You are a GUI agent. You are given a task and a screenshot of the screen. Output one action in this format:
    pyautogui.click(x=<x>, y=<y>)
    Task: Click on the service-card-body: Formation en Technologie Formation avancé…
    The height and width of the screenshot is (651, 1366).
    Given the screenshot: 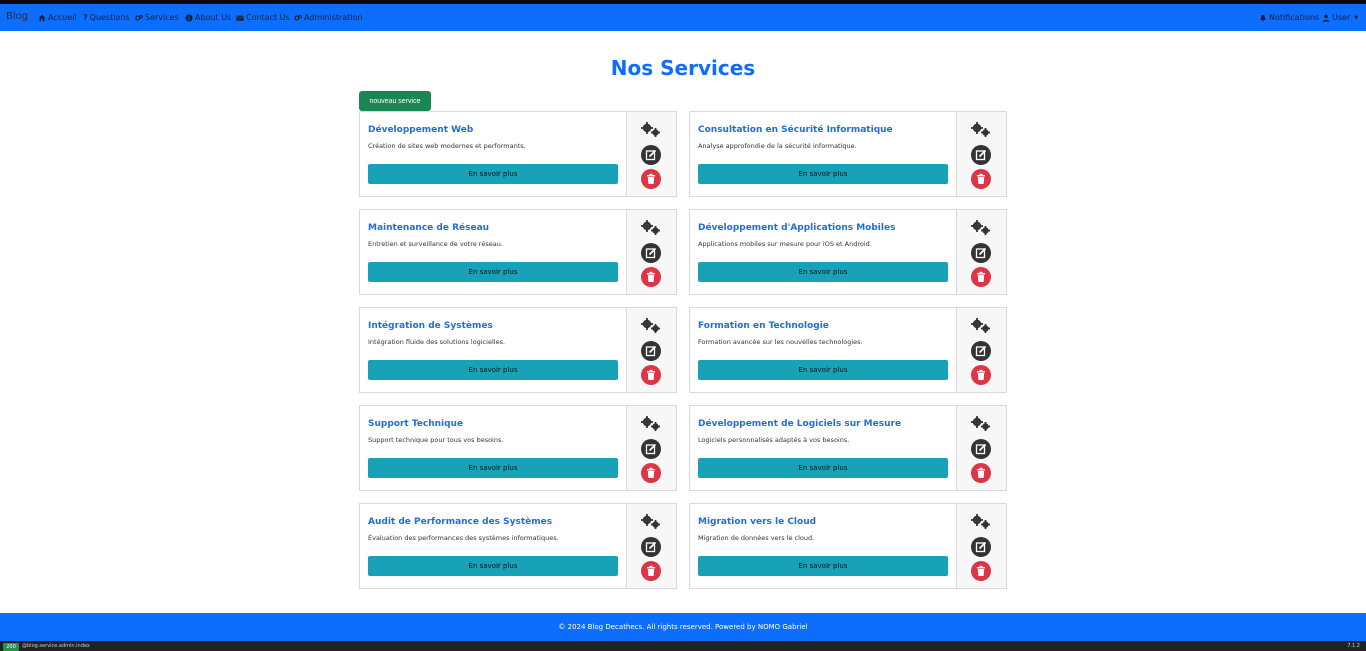 What is the action you would take?
    pyautogui.click(x=823, y=350)
    